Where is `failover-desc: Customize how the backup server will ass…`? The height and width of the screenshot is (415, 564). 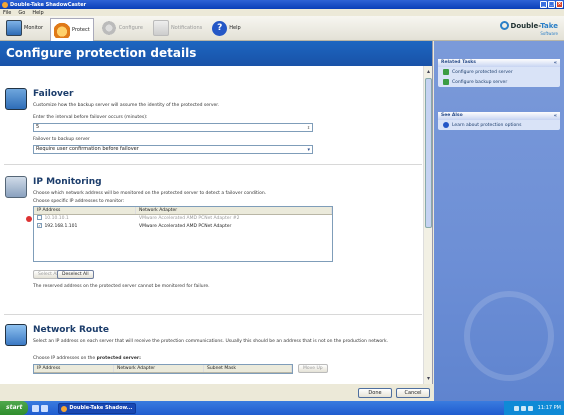 failover-desc: Customize how the backup server will ass… is located at coordinates (126, 105).